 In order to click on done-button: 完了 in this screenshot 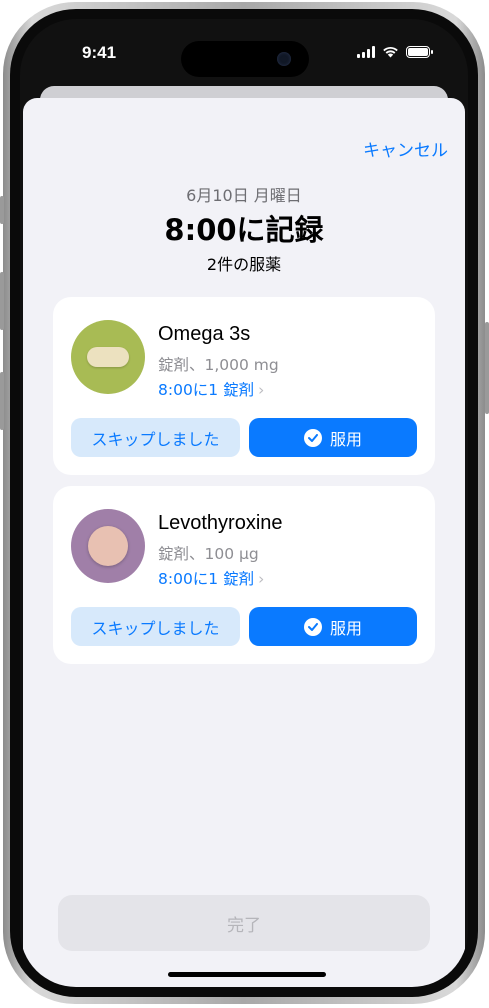, I will do `click(244, 923)`.